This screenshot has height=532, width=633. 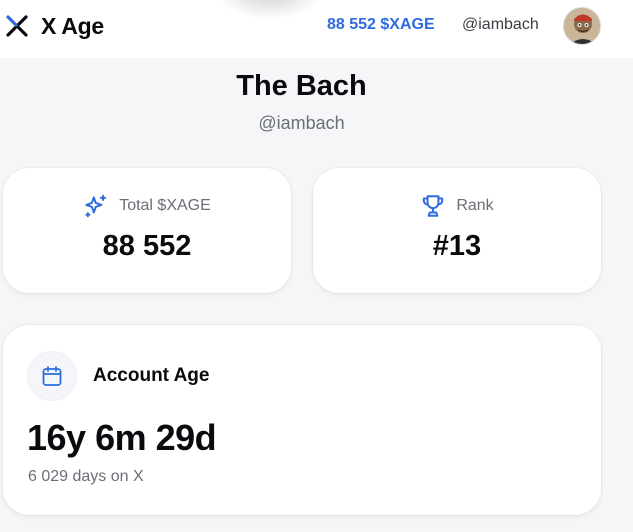 What do you see at coordinates (475, 205) in the screenshot?
I see `rank-label: Rank` at bounding box center [475, 205].